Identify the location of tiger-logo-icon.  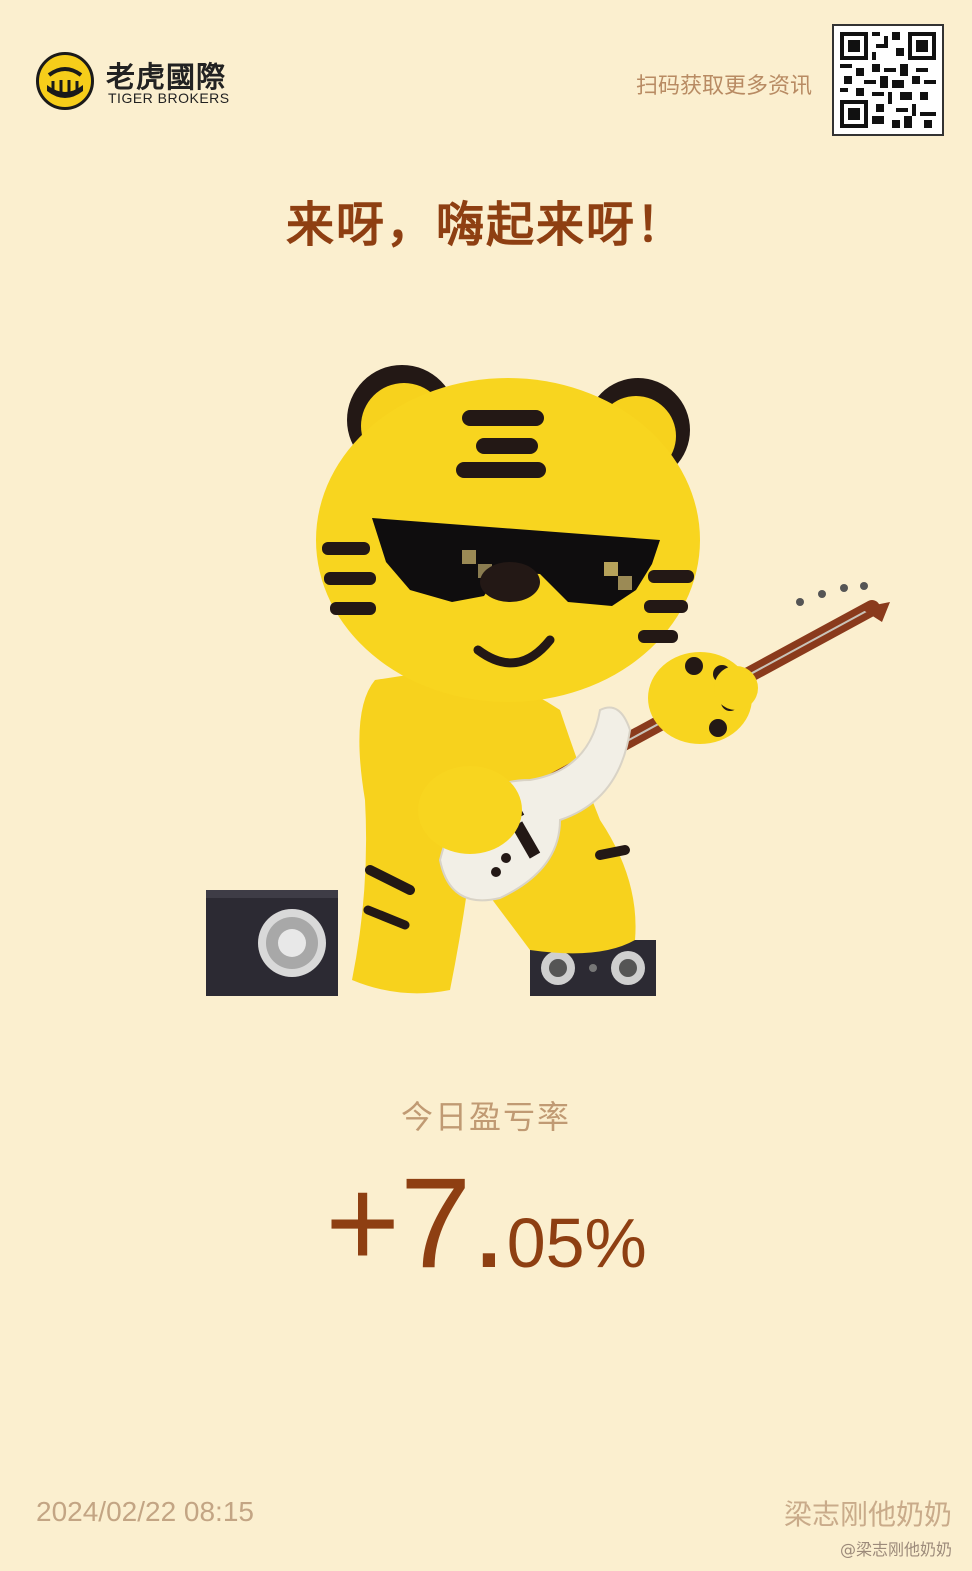
(65, 81).